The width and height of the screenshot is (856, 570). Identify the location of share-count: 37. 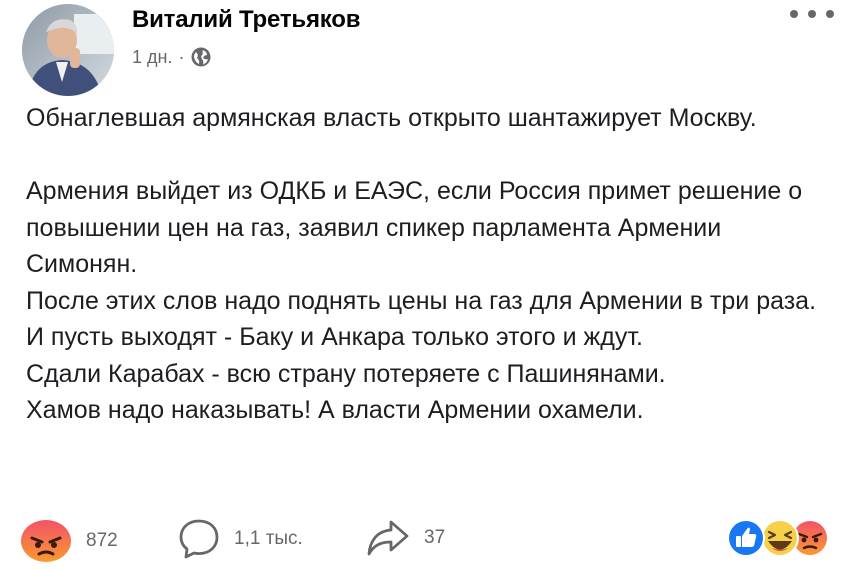
(435, 537).